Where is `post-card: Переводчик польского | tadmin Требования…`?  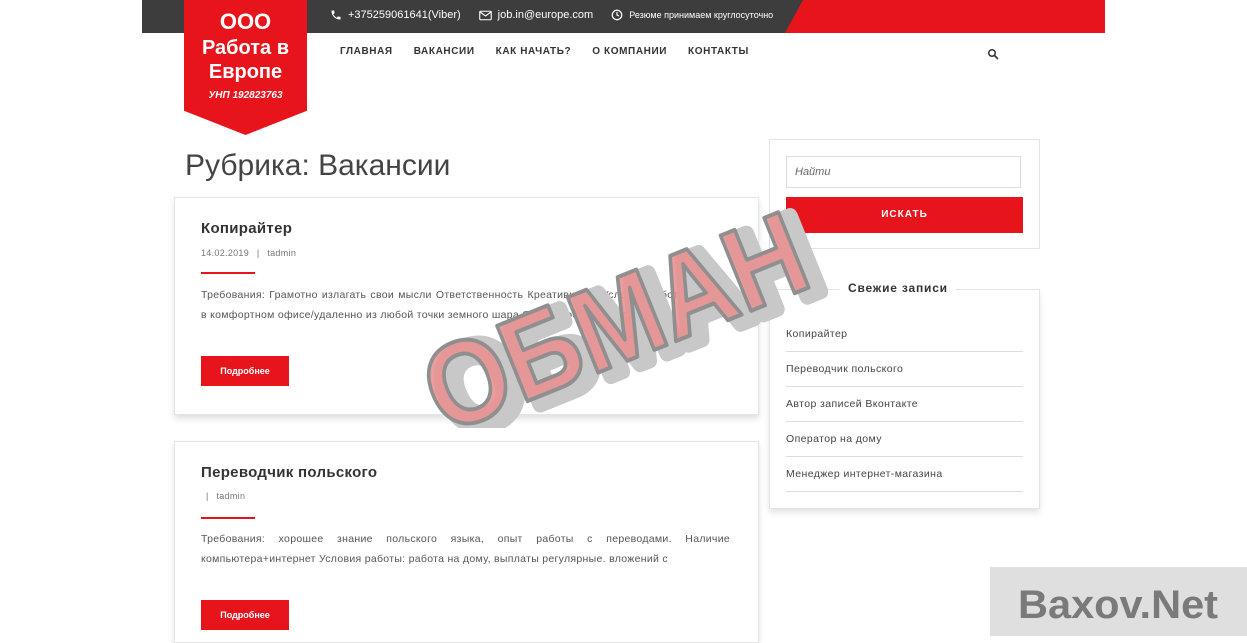 post-card: Переводчик польского | tadmin Требования… is located at coordinates (466, 542).